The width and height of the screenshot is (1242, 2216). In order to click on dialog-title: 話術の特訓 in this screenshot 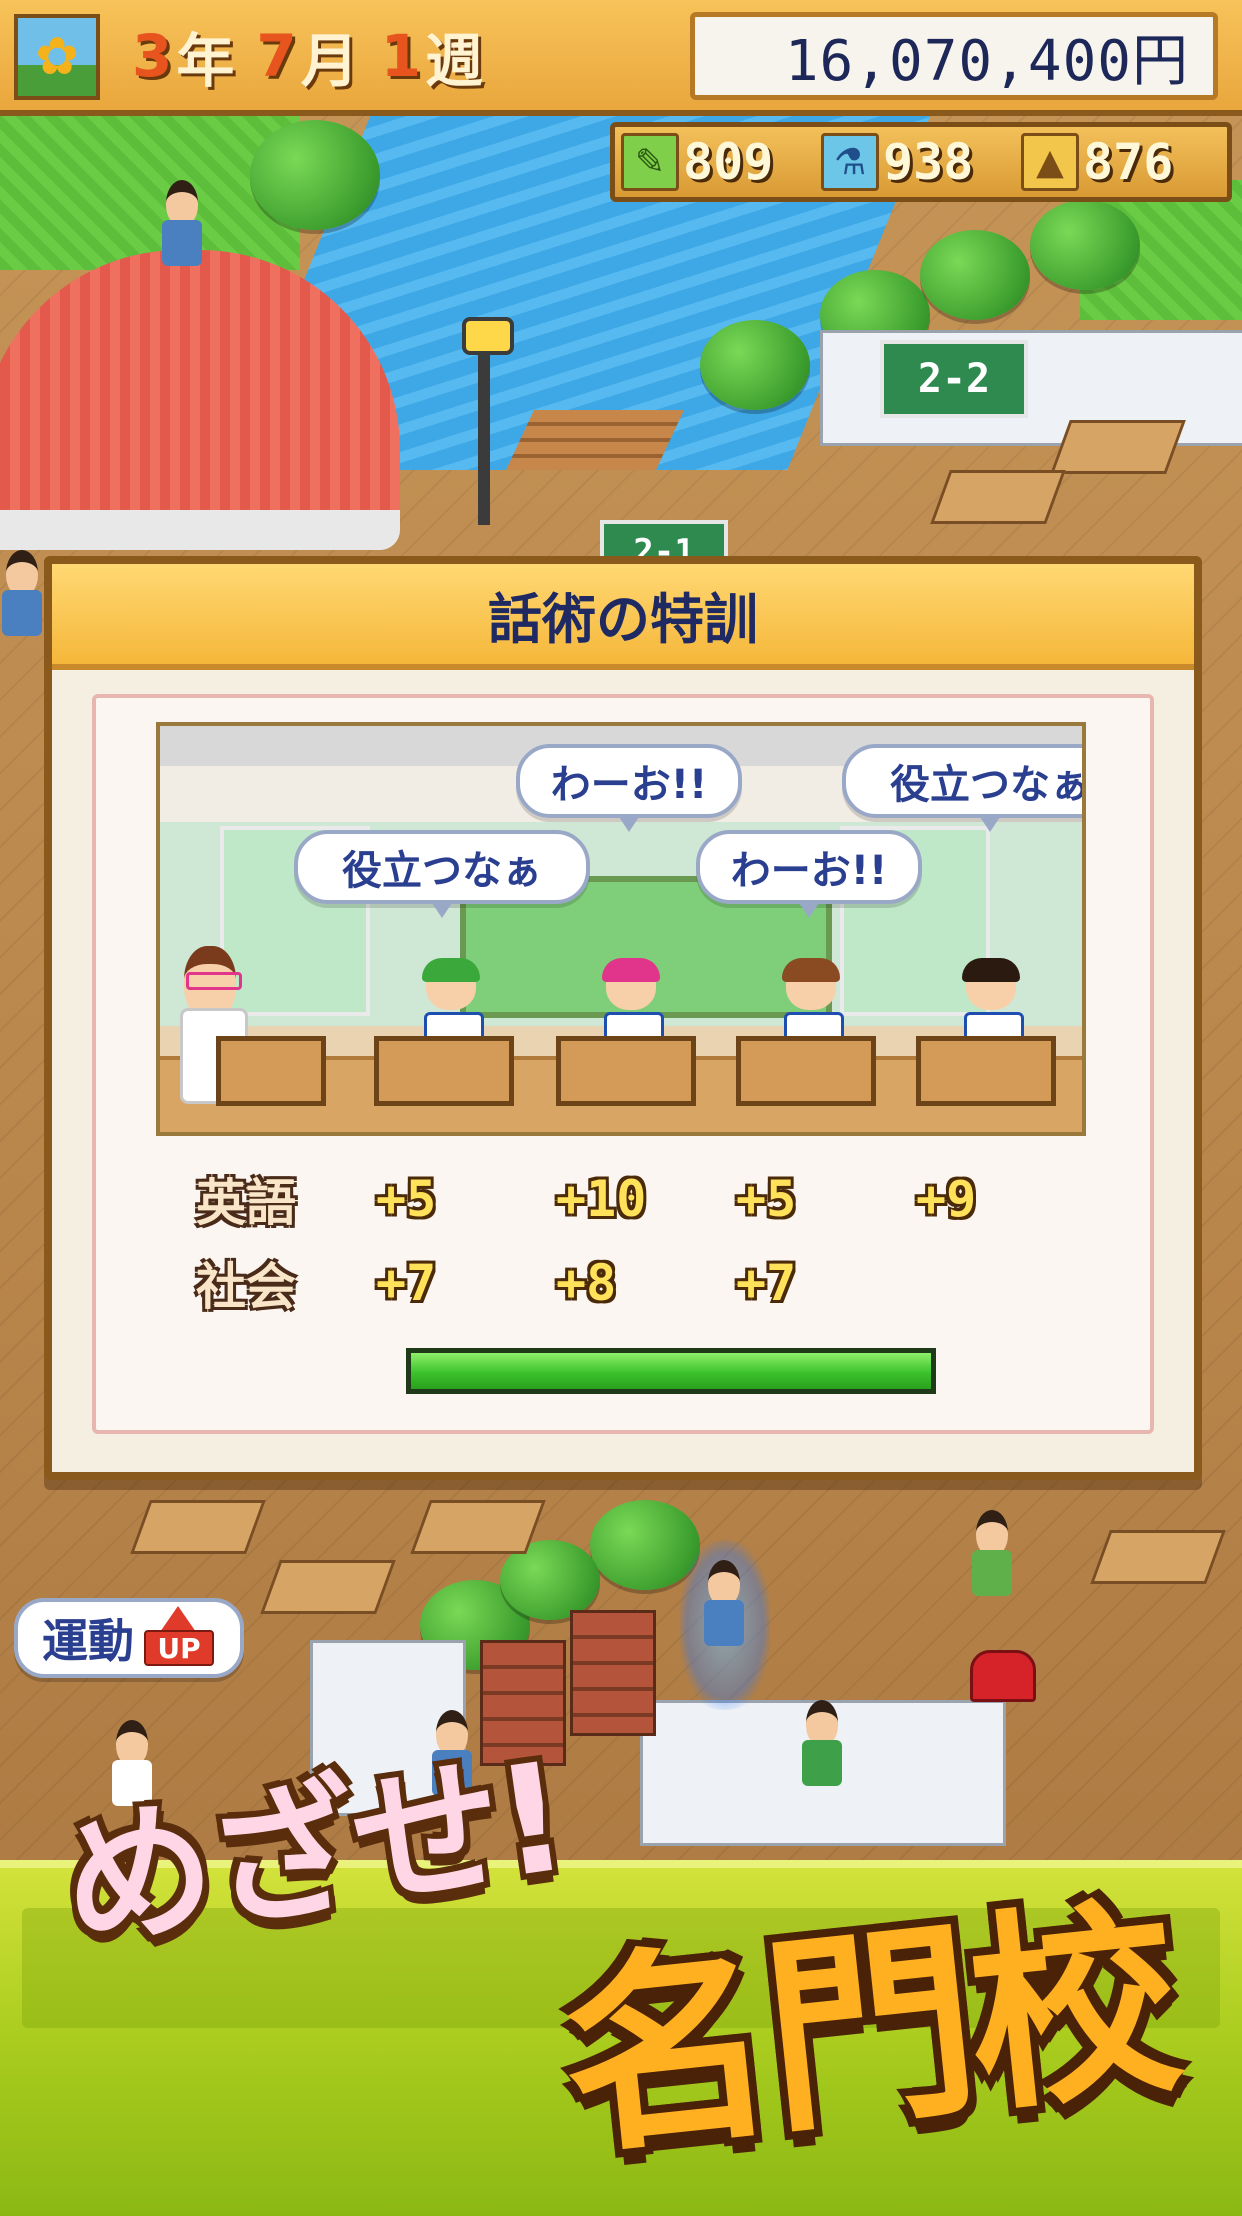, I will do `click(623, 619)`.